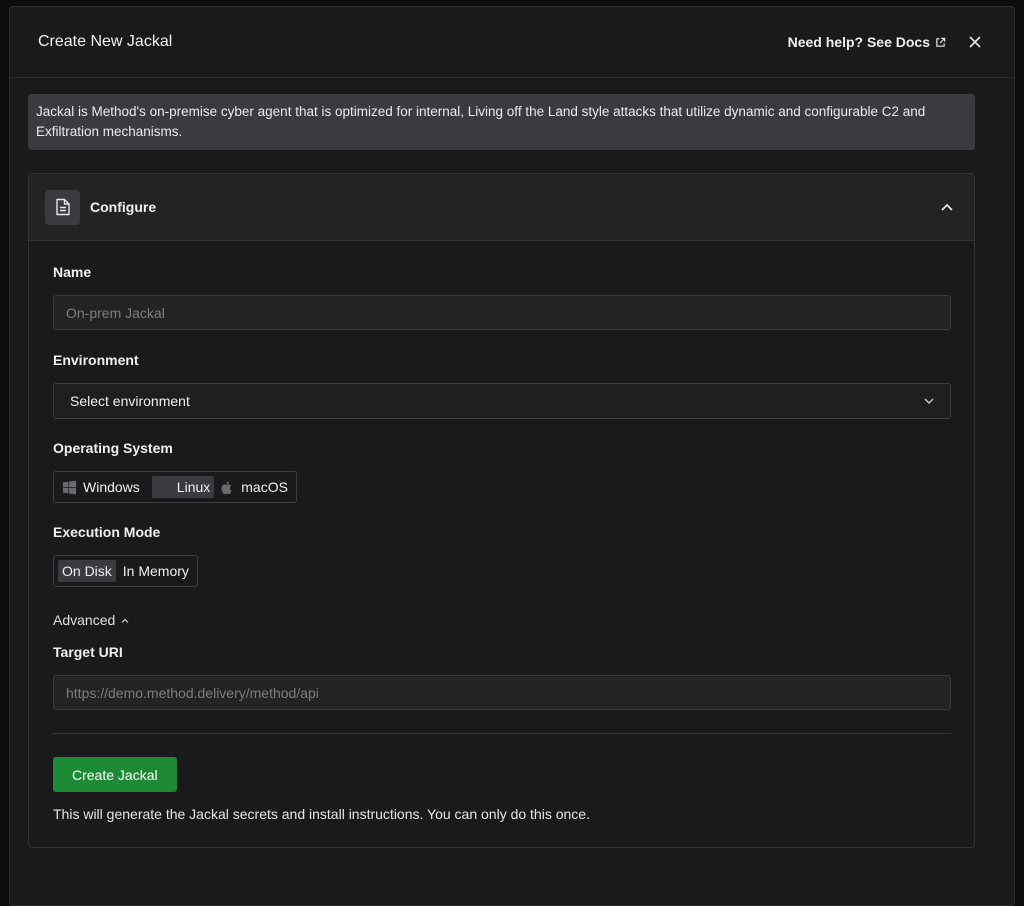 This screenshot has height=906, width=1024. What do you see at coordinates (72, 272) in the screenshot?
I see `name-label: Name` at bounding box center [72, 272].